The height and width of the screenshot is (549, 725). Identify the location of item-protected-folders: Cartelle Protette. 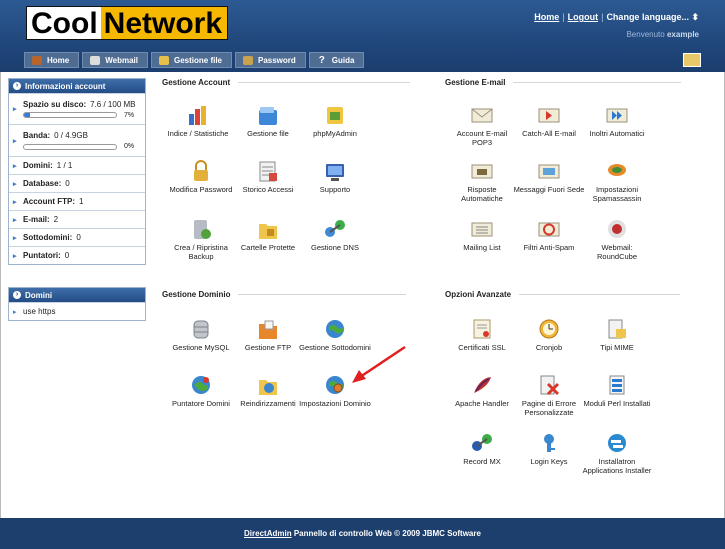
(268, 235).